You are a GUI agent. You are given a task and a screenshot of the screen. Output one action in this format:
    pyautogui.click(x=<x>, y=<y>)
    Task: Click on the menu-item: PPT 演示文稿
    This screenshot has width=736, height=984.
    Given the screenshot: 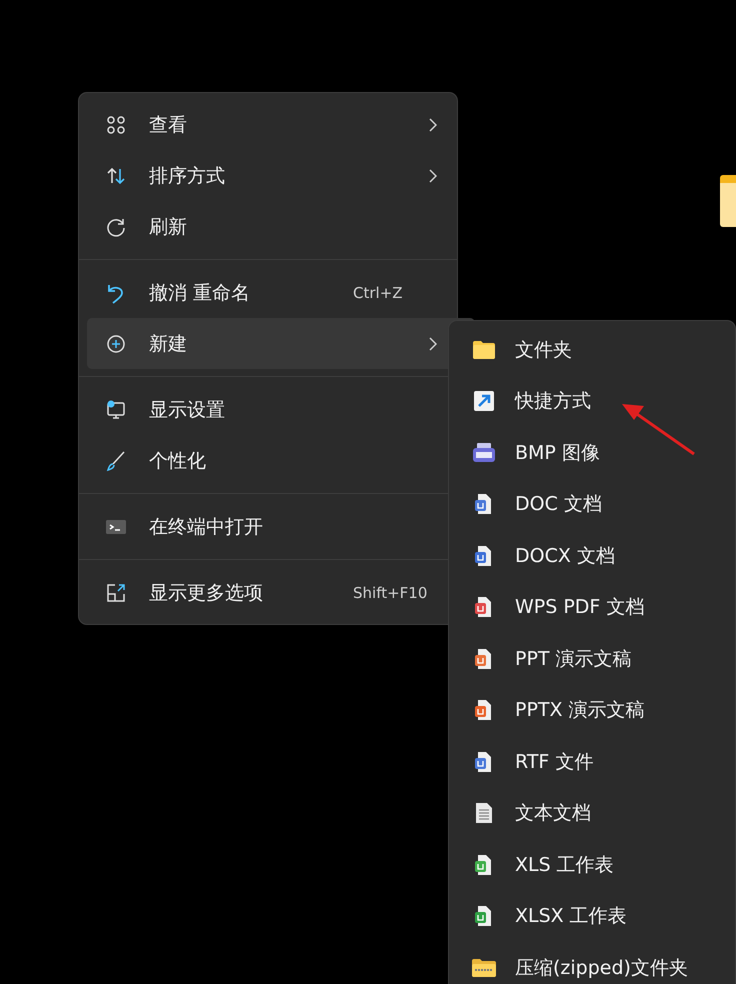 What is the action you would take?
    pyautogui.click(x=596, y=658)
    